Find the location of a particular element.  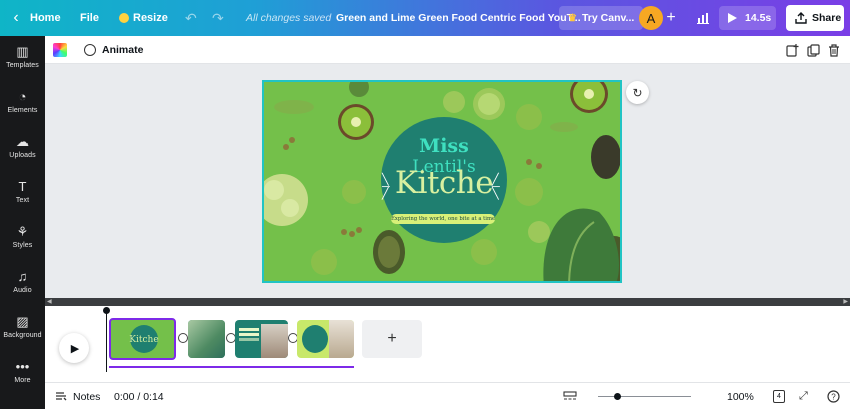

sidebar-item-label: Uploads is located at coordinates (22, 155).